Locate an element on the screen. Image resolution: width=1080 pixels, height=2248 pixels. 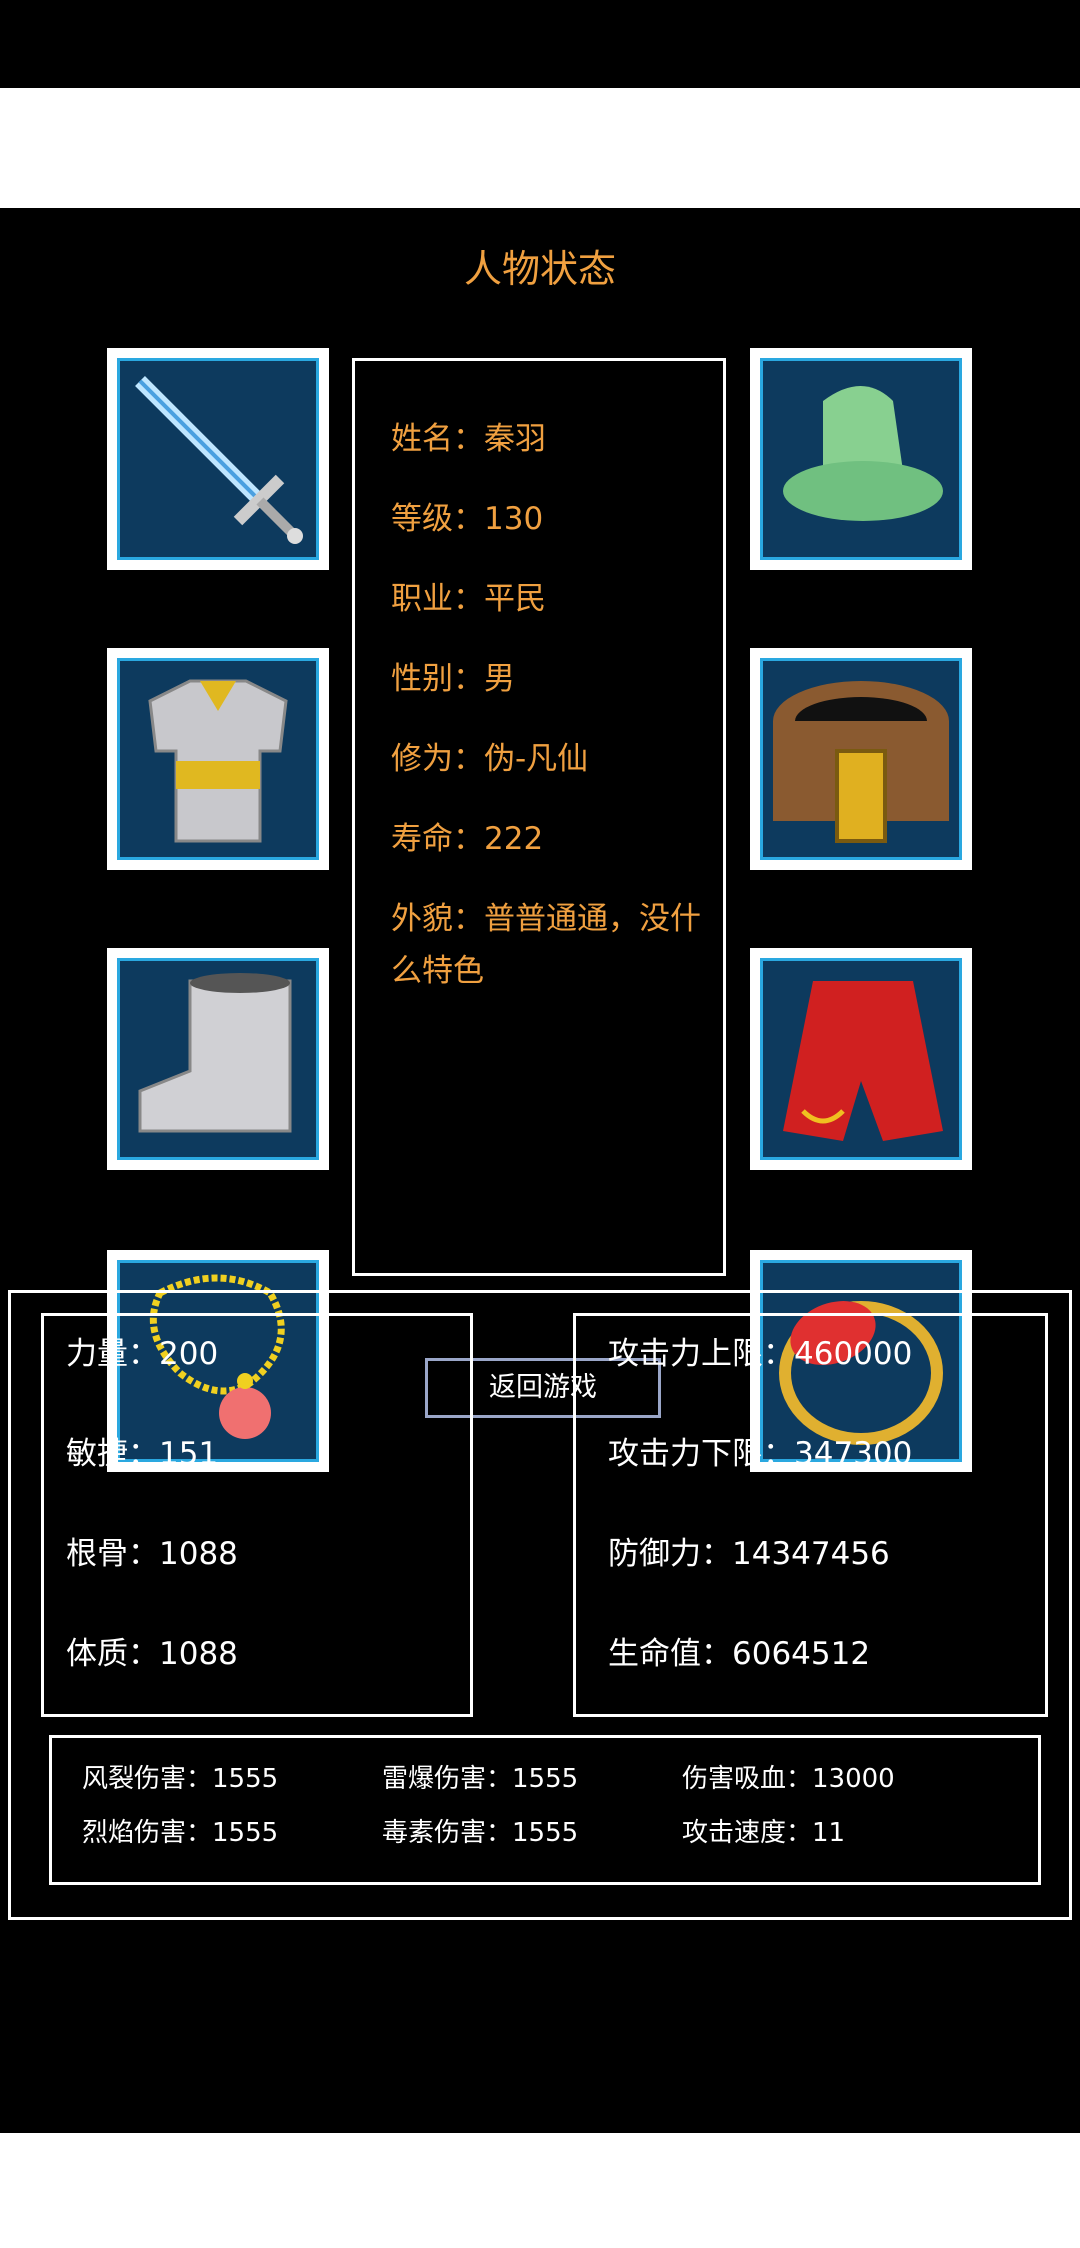
belt-slot is located at coordinates (861, 759).